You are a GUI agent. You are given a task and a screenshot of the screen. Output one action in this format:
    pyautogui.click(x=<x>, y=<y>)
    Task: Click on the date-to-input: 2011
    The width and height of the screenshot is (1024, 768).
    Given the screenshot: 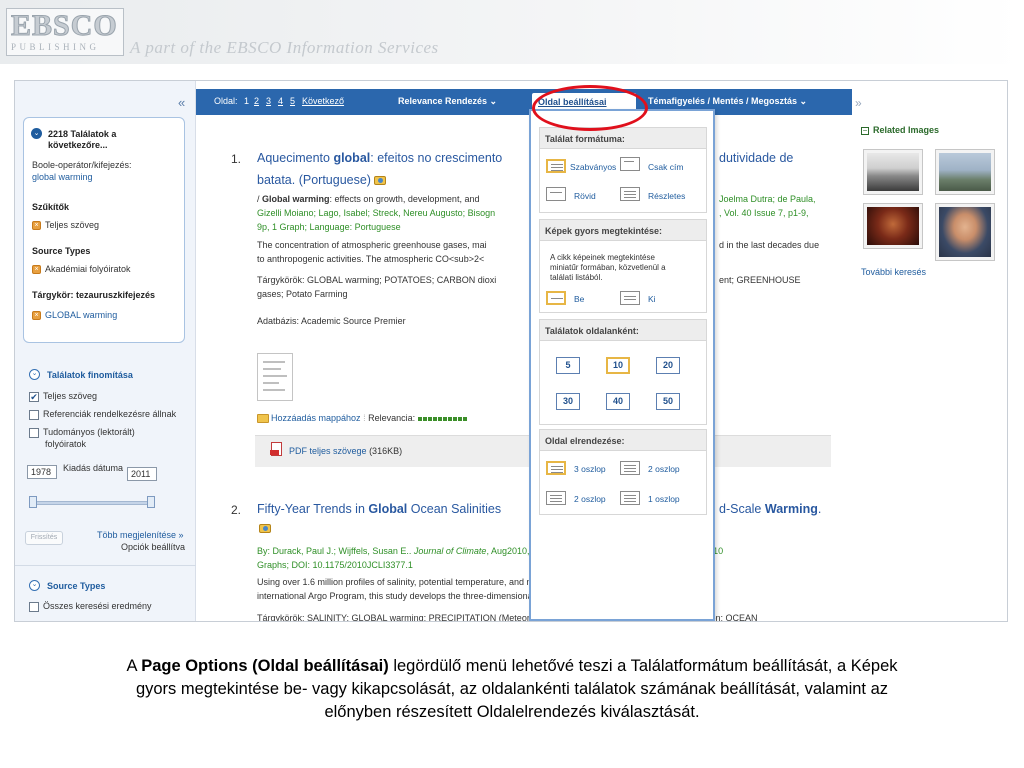 What is the action you would take?
    pyautogui.click(x=142, y=474)
    